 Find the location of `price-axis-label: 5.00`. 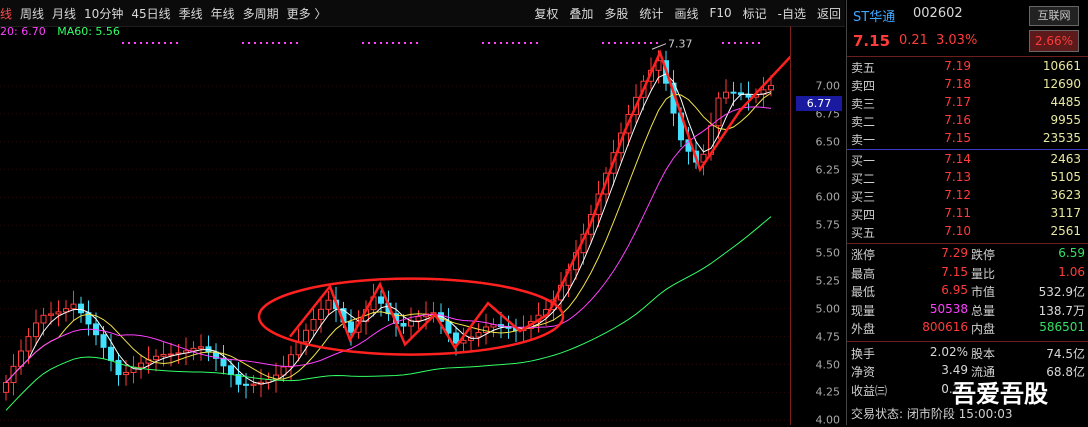

price-axis-label: 5.00 is located at coordinates (828, 309).